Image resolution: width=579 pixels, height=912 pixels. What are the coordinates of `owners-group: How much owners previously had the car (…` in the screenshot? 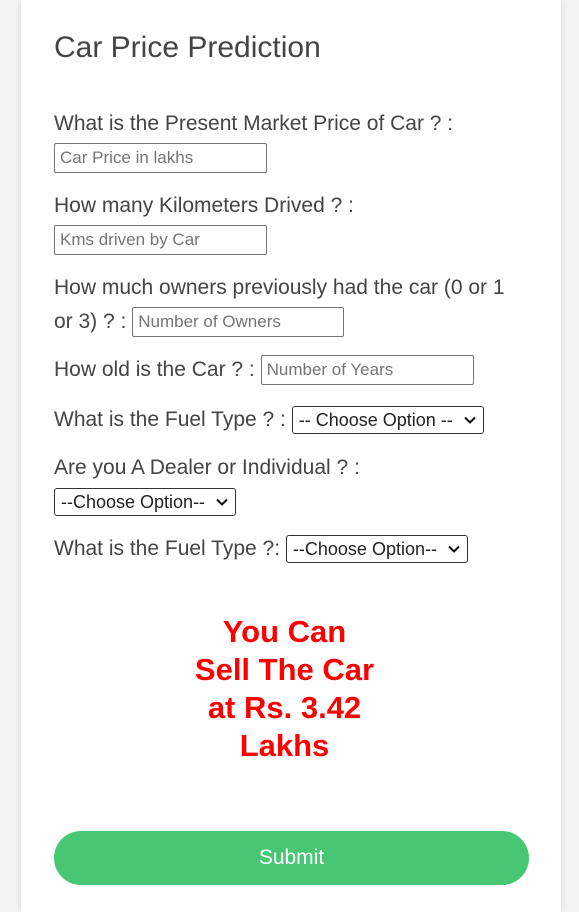 It's located at (291, 305).